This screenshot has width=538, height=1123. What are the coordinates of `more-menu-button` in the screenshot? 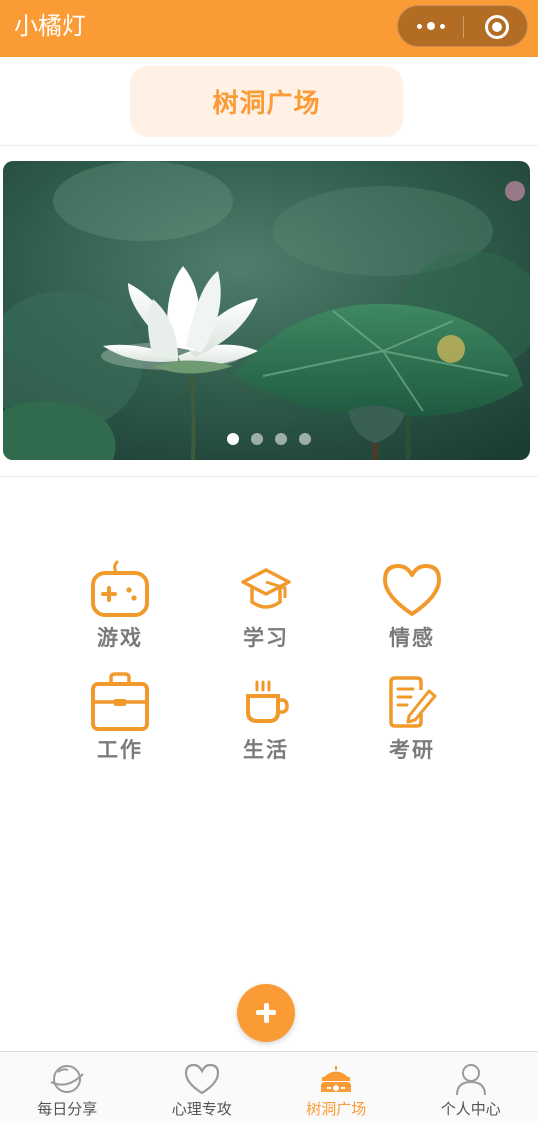 It's located at (430, 26).